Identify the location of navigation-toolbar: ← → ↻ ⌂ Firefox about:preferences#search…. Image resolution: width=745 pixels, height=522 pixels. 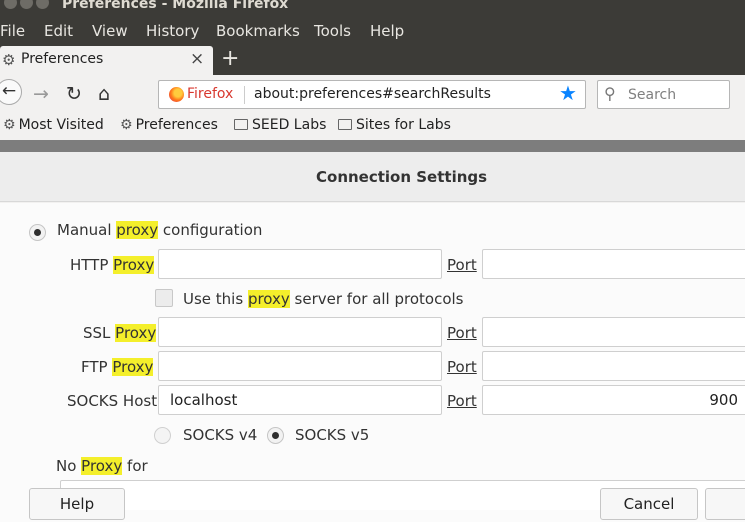
(372, 94).